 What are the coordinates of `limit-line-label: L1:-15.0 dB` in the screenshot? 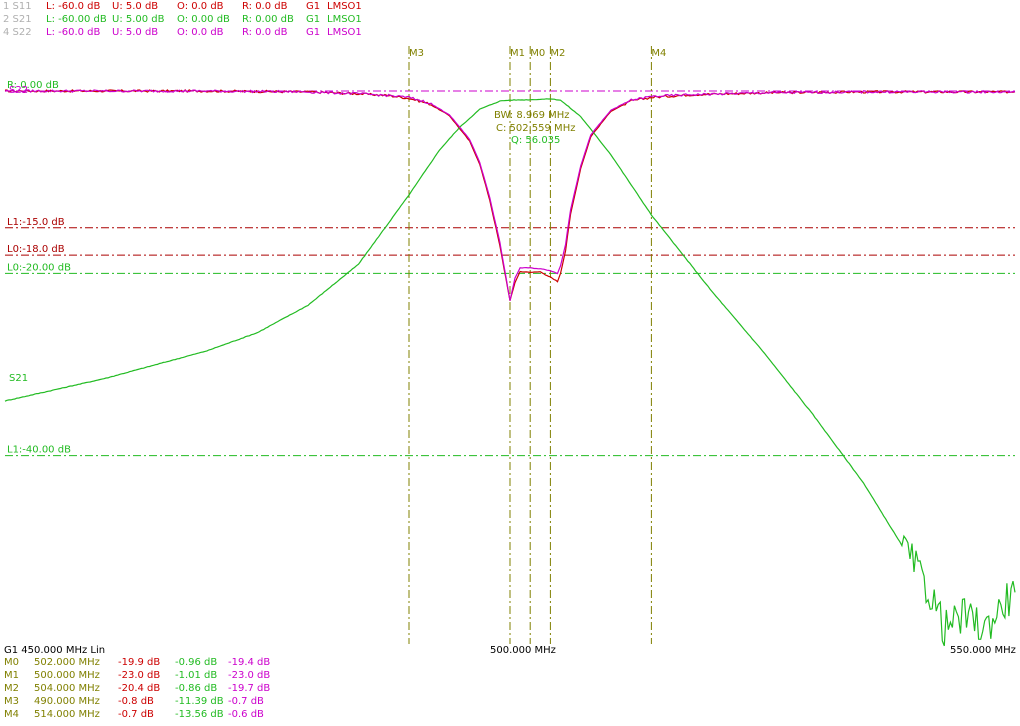 It's located at (36, 222).